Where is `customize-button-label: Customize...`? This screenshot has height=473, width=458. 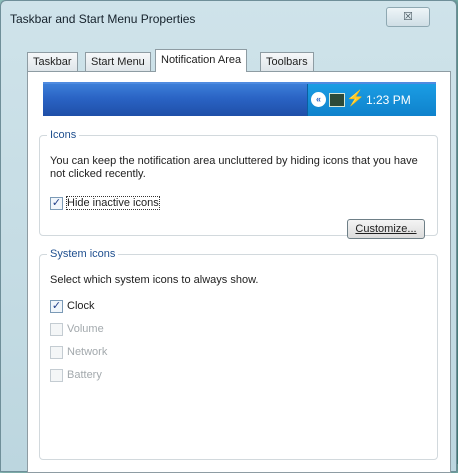
customize-button-label: Customize... is located at coordinates (386, 229).